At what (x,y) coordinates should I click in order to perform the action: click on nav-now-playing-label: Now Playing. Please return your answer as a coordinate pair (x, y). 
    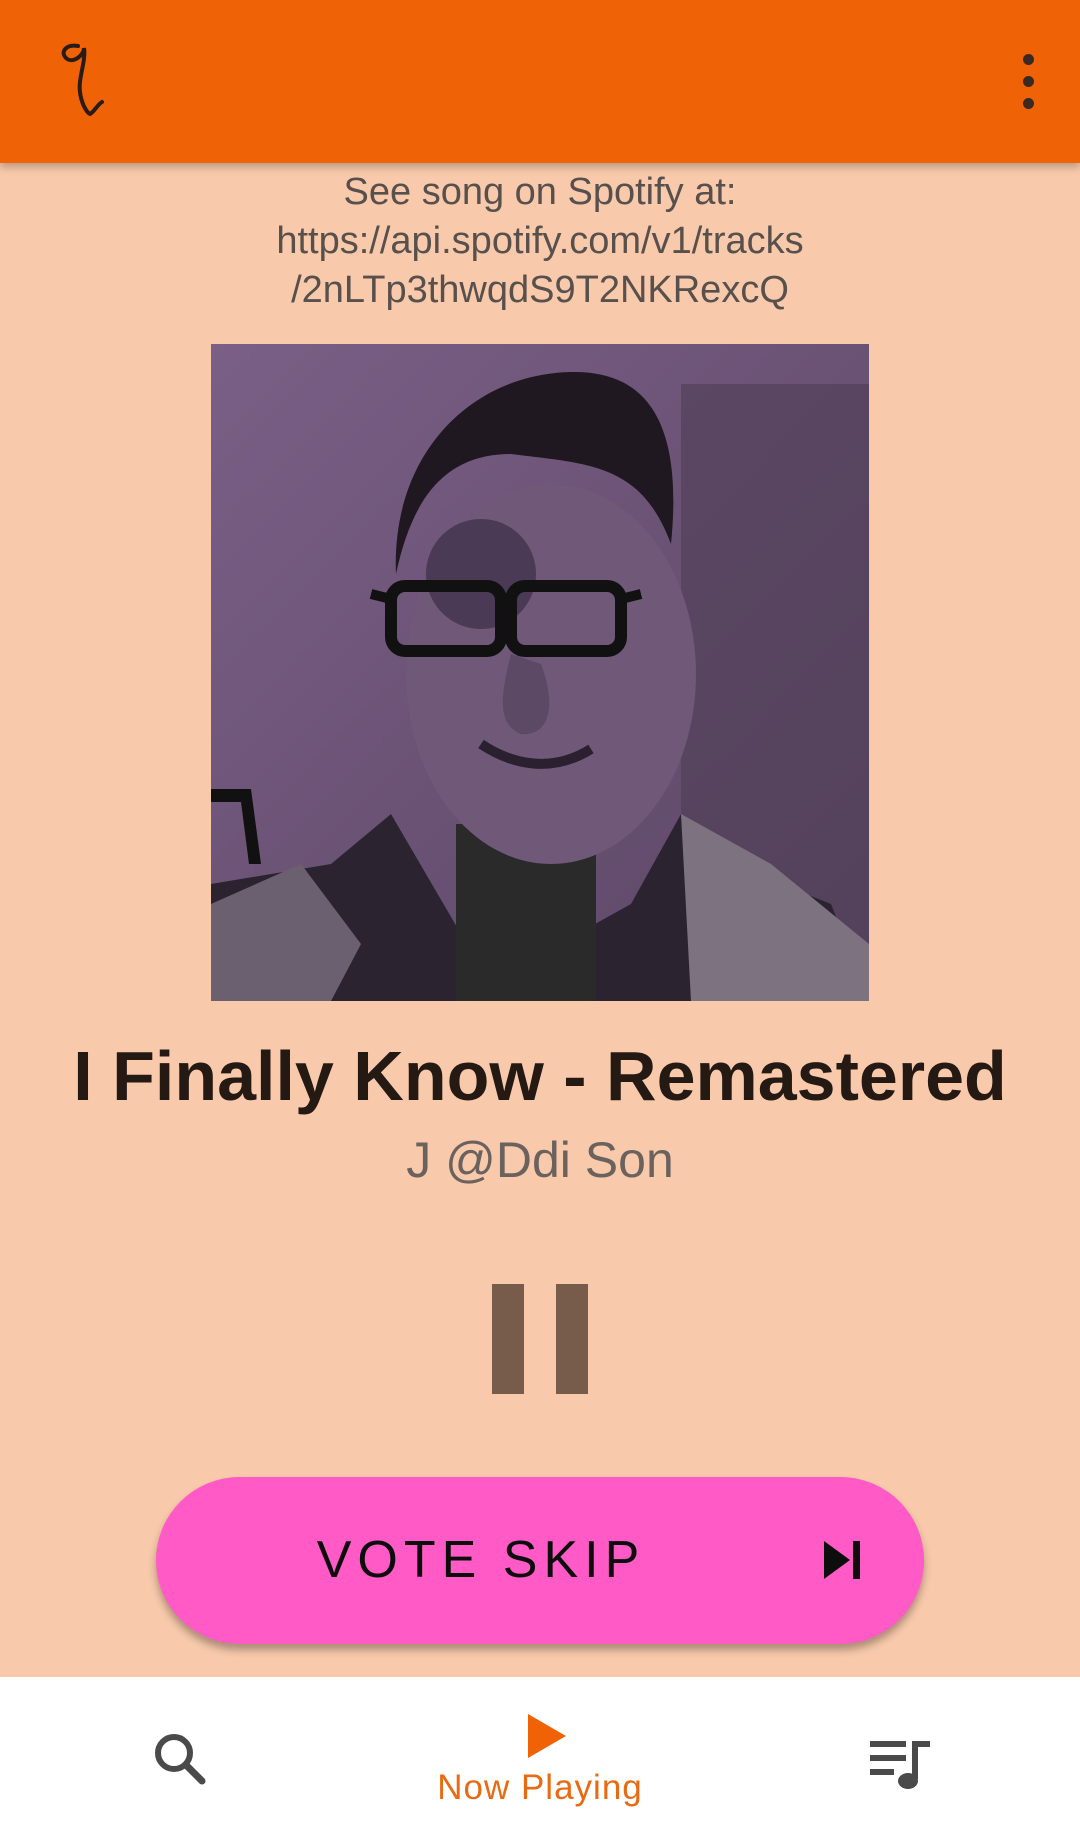
    Looking at the image, I should click on (540, 1787).